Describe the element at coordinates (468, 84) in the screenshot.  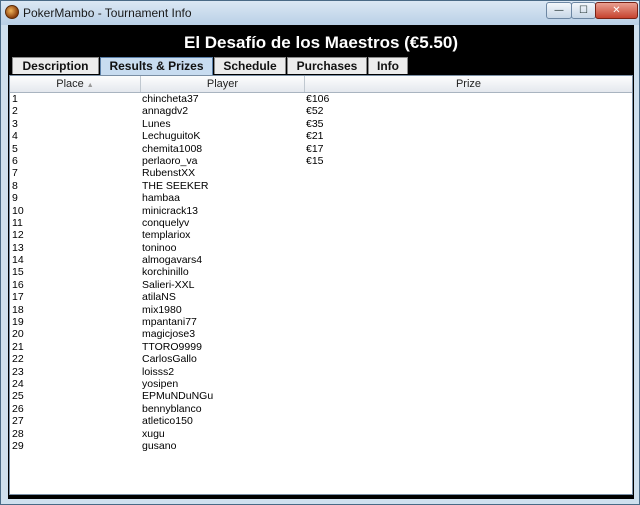
I see `column-header-prize: Prize` at that location.